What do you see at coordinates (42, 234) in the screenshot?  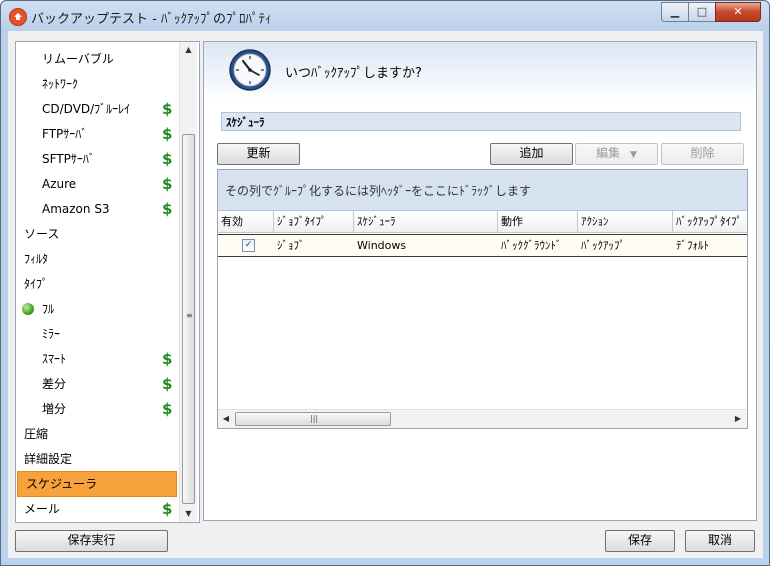 I see `sidebar-item-label: ソース` at bounding box center [42, 234].